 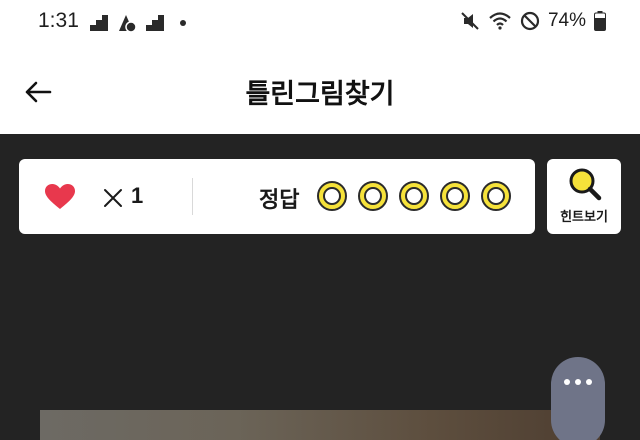 What do you see at coordinates (279, 200) in the screenshot?
I see `answer-label: 정답` at bounding box center [279, 200].